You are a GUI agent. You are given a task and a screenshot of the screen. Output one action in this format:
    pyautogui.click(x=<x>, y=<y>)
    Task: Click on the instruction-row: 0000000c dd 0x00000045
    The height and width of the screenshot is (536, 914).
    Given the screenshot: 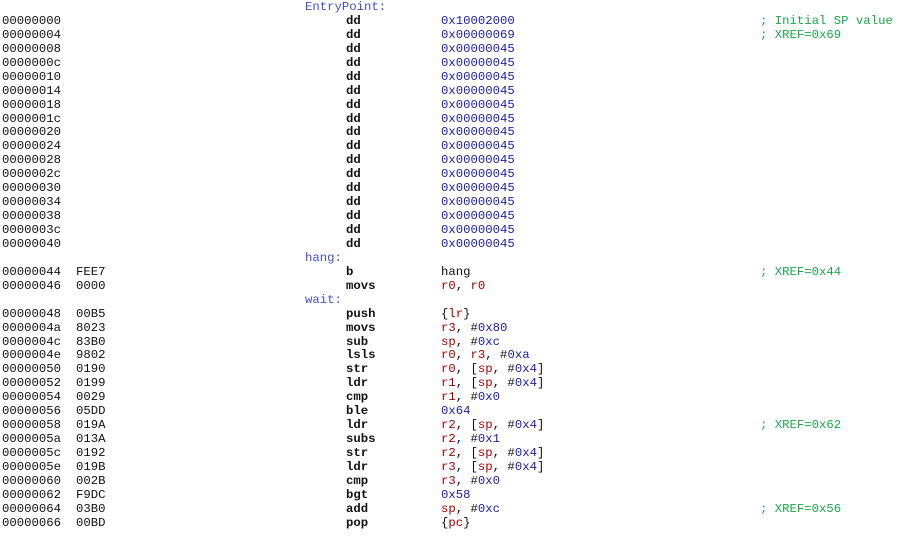 What is the action you would take?
    pyautogui.click(x=457, y=63)
    